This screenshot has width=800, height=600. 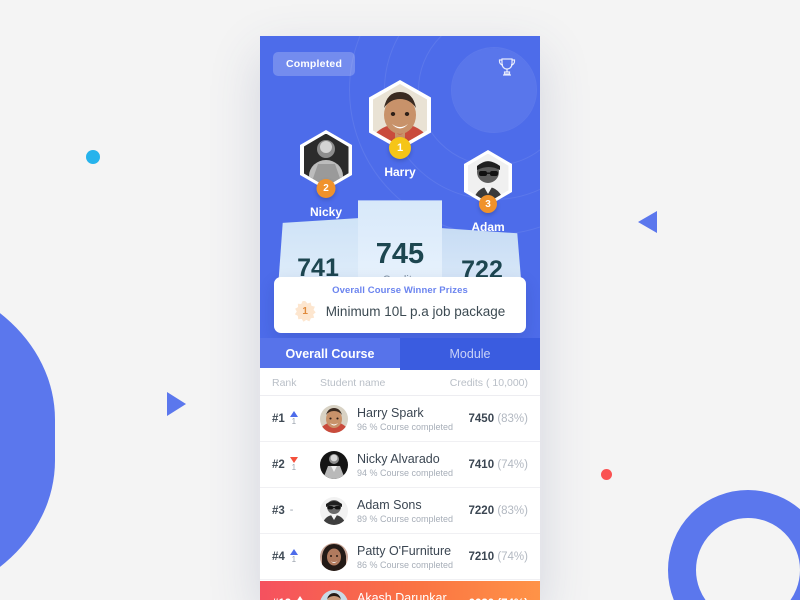 I want to click on credits-cell: 7450 (83%), so click(x=498, y=419).